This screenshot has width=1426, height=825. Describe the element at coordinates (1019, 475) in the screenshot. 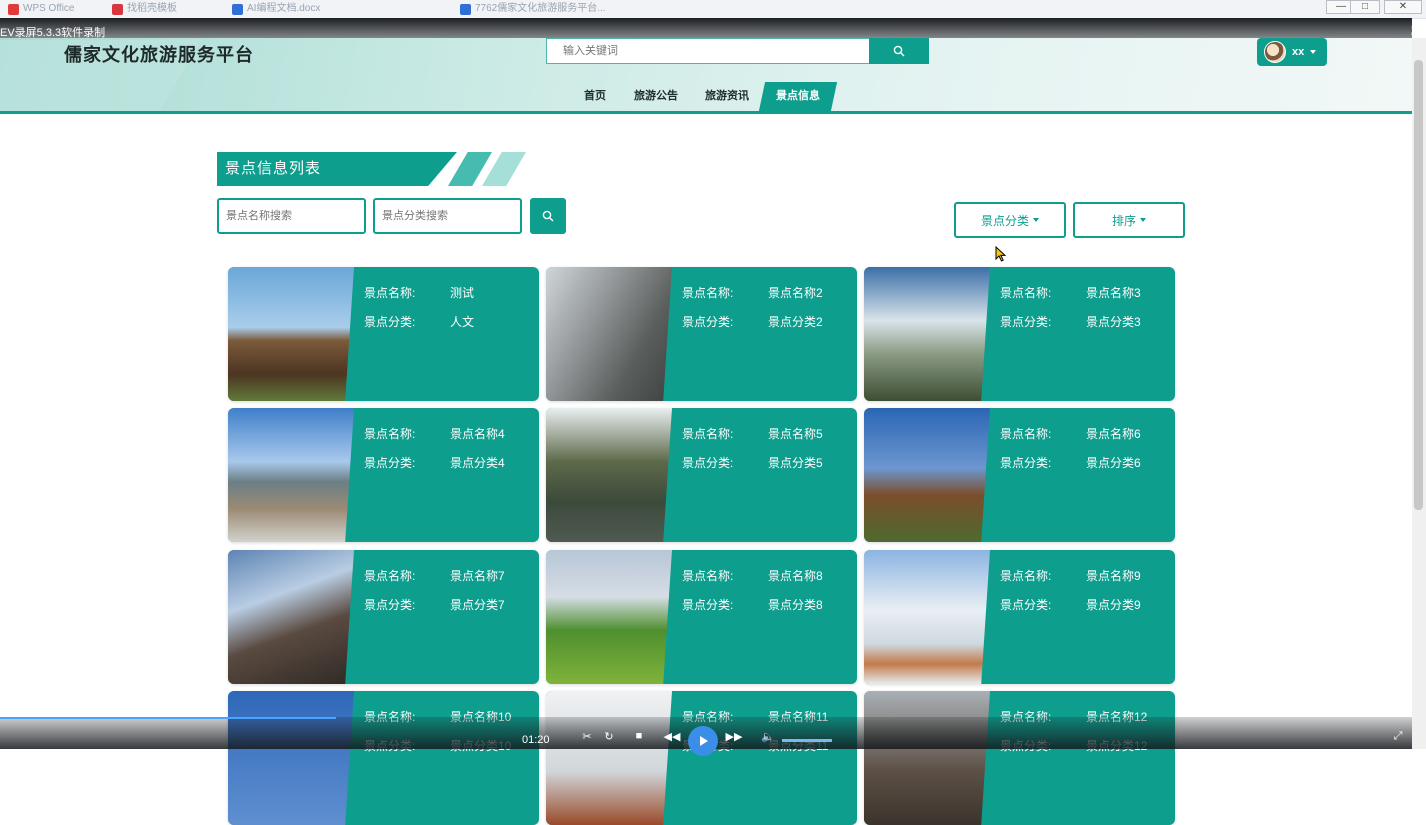

I see `attraction-card: 景点名称: 景点名称6 景点分类: 景点分类6` at that location.